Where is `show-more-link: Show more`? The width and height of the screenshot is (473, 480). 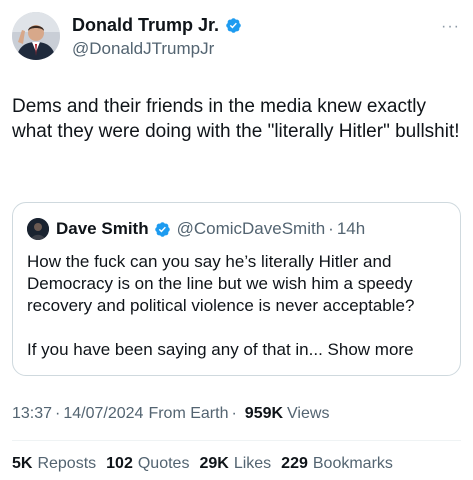 show-more-link: Show more is located at coordinates (371, 349).